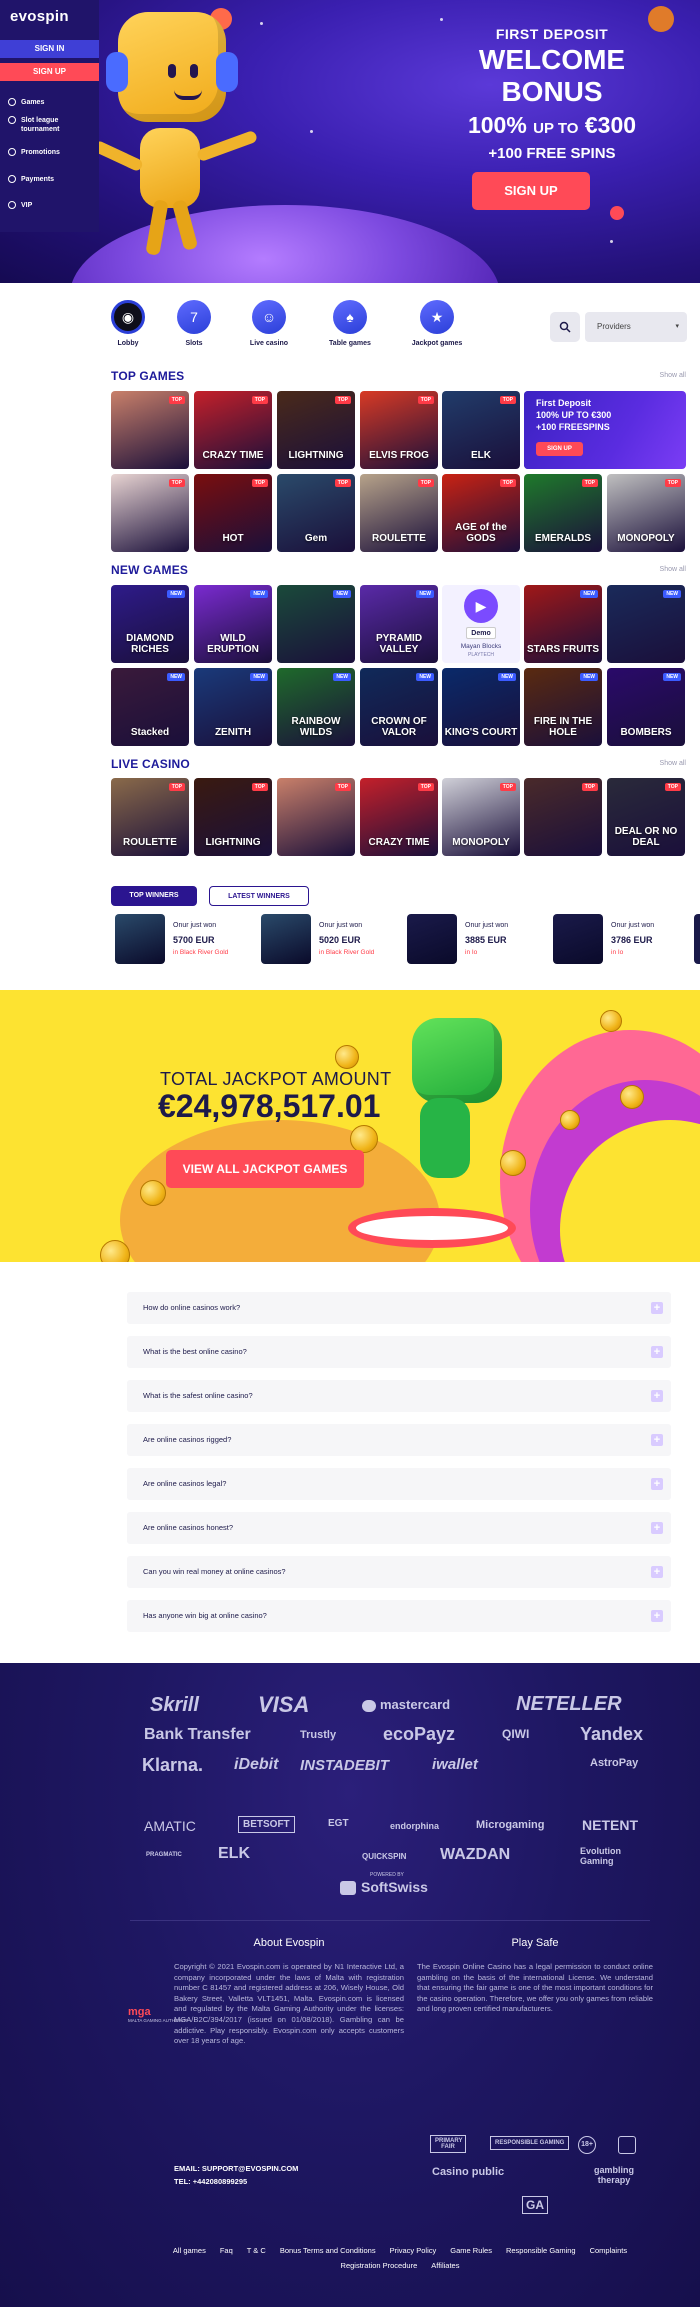 The image size is (700, 2307). Describe the element at coordinates (34, 152) in the screenshot. I see `menu-item-promotions: Promotions` at that location.